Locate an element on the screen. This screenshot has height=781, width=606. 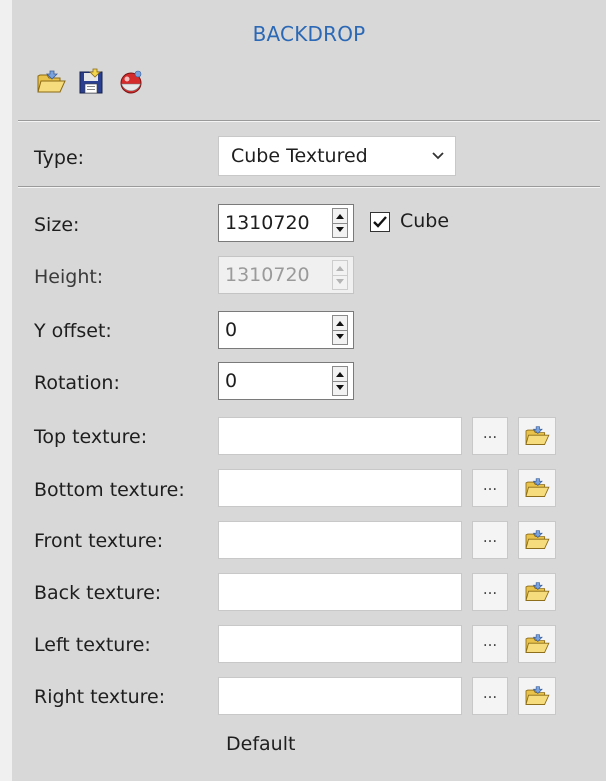
back-texture-input is located at coordinates (340, 592).